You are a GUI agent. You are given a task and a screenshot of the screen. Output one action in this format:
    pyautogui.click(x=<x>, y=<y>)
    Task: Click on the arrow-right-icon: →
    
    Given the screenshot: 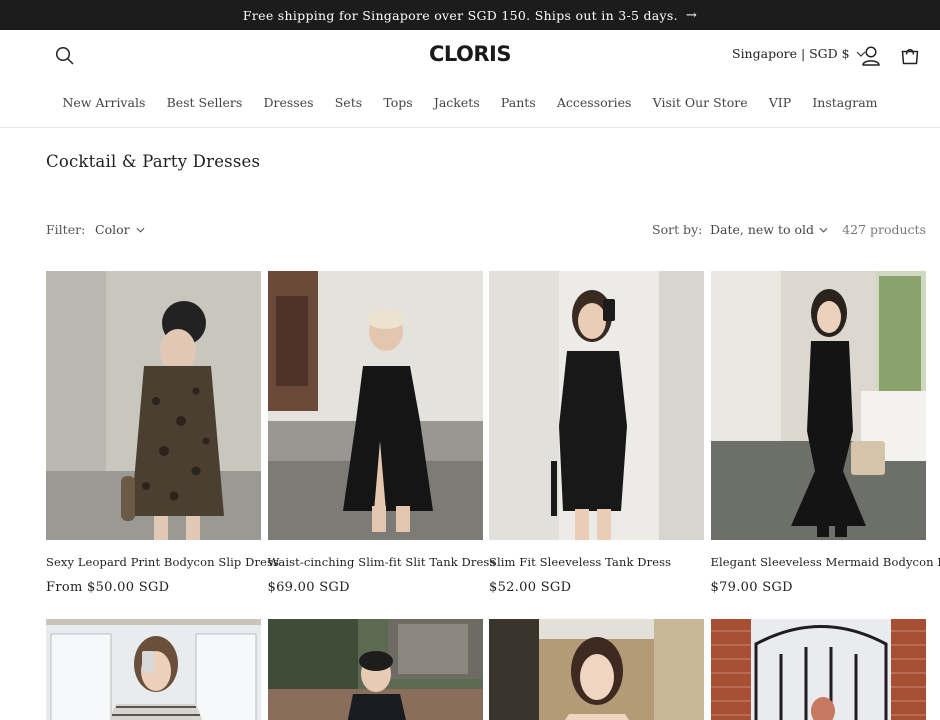 What is the action you would take?
    pyautogui.click(x=691, y=15)
    